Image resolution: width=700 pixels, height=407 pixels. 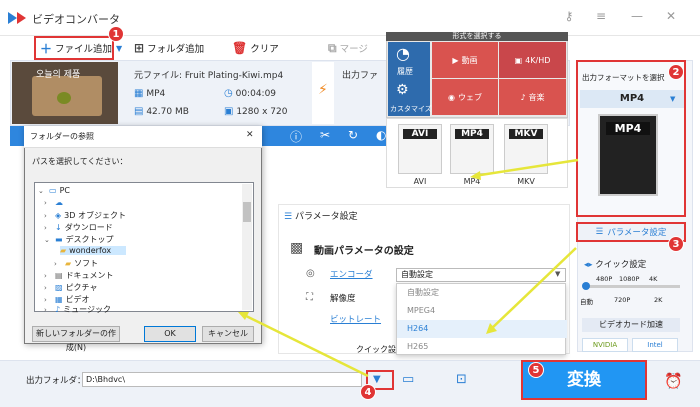 I want to click on arrow-to-mp4, so click(x=526, y=168).